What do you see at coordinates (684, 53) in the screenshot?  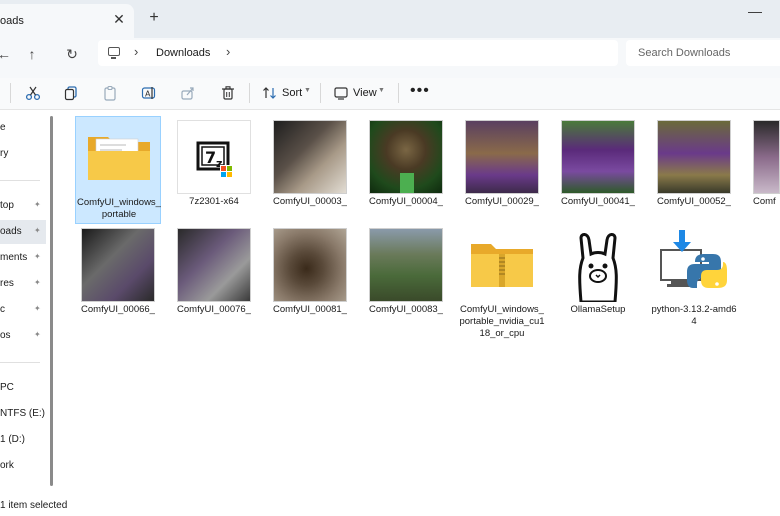 I see `search-placeholder: Search Downloads` at bounding box center [684, 53].